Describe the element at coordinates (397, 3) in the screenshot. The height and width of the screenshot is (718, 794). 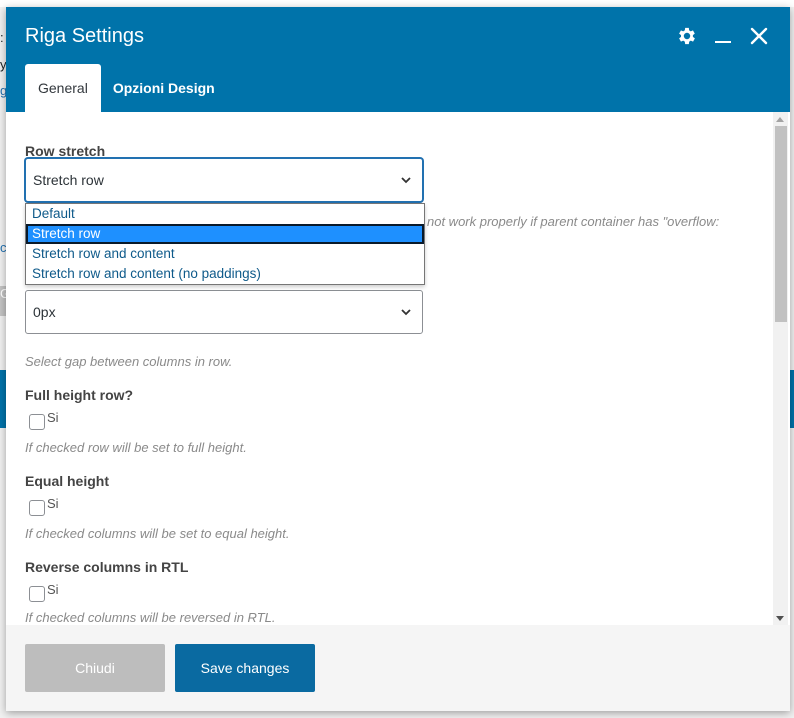
I see `background-header-strip` at that location.